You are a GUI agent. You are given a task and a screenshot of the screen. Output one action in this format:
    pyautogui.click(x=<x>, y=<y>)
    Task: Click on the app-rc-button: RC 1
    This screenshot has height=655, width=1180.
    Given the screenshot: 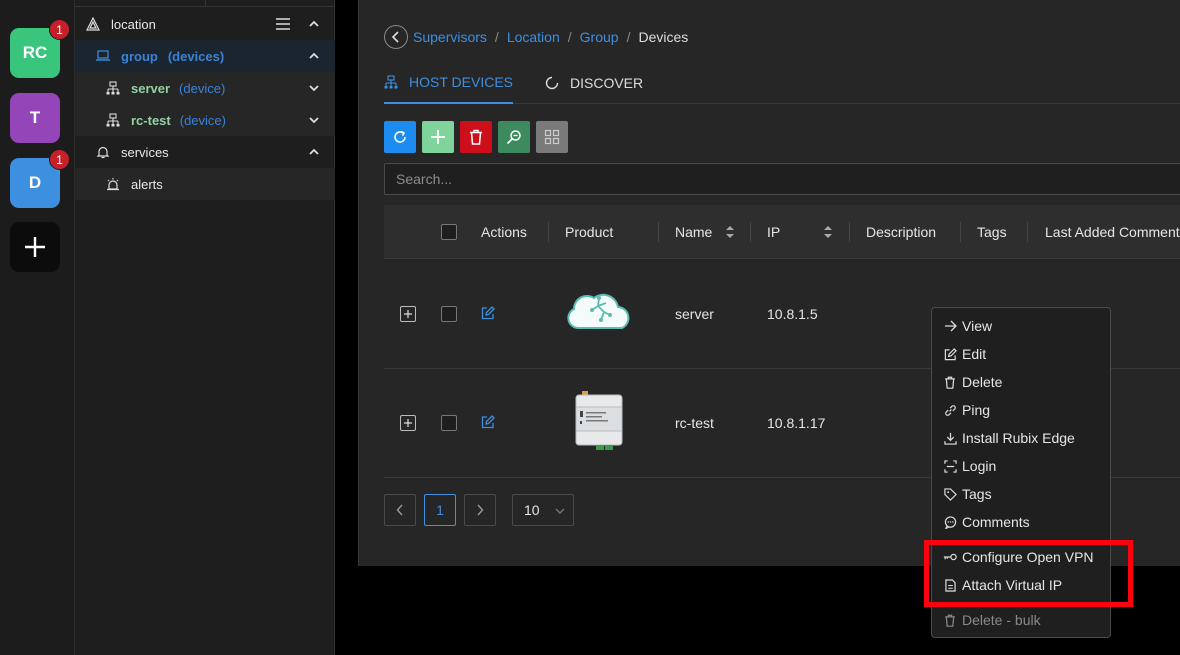 What is the action you would take?
    pyautogui.click(x=40, y=48)
    